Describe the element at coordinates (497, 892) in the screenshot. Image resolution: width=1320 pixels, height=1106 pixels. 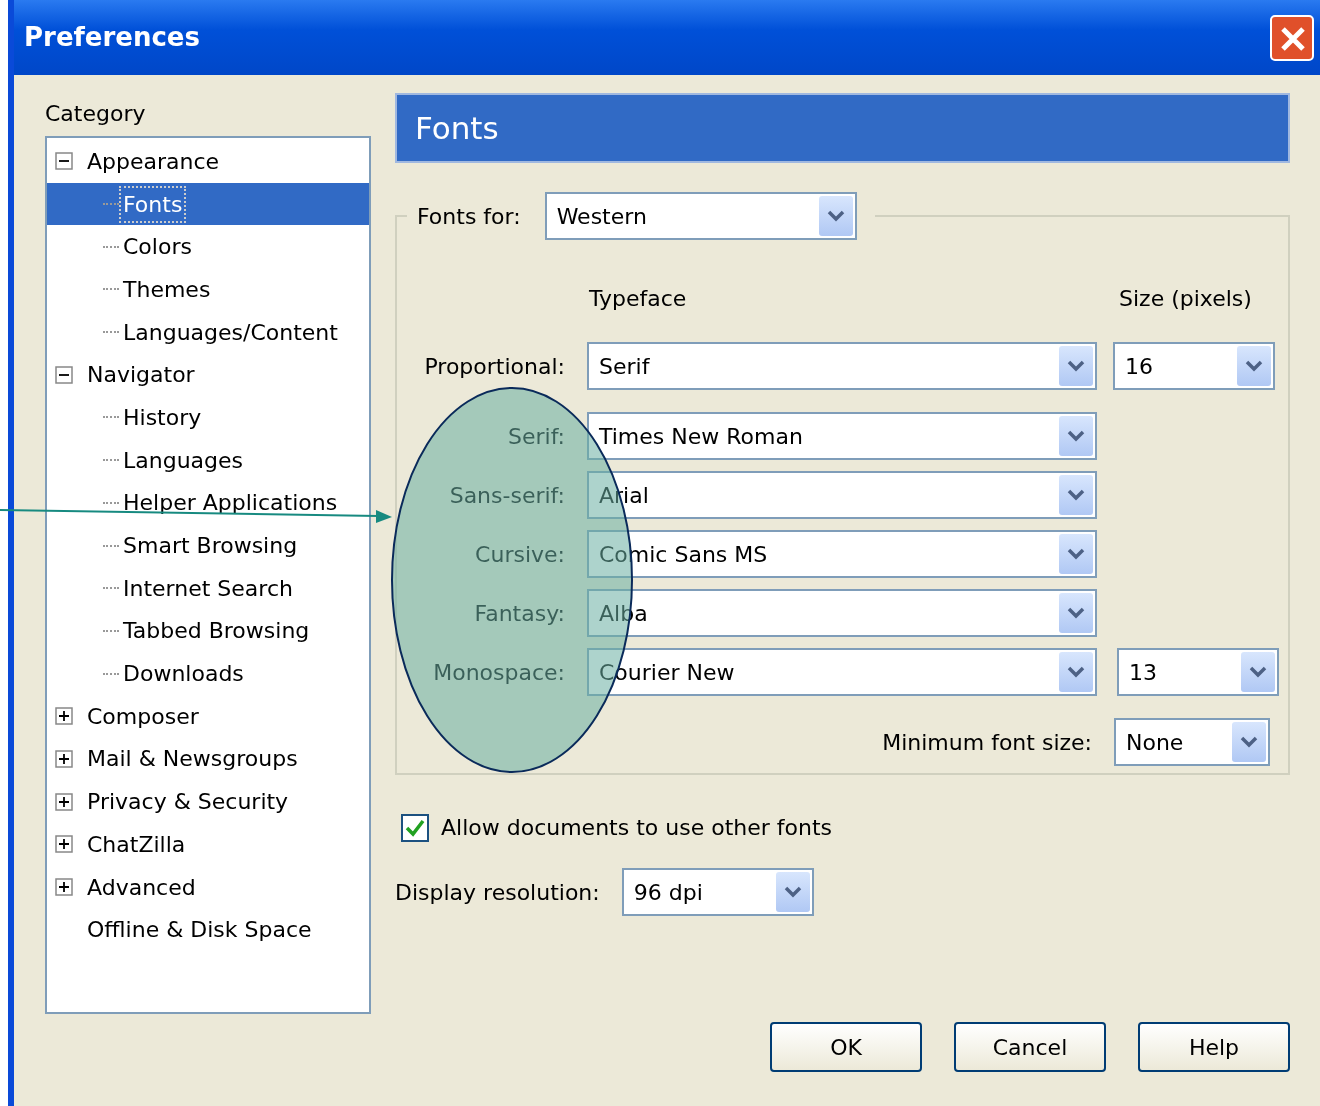
I see `field-label: Display resolution:` at that location.